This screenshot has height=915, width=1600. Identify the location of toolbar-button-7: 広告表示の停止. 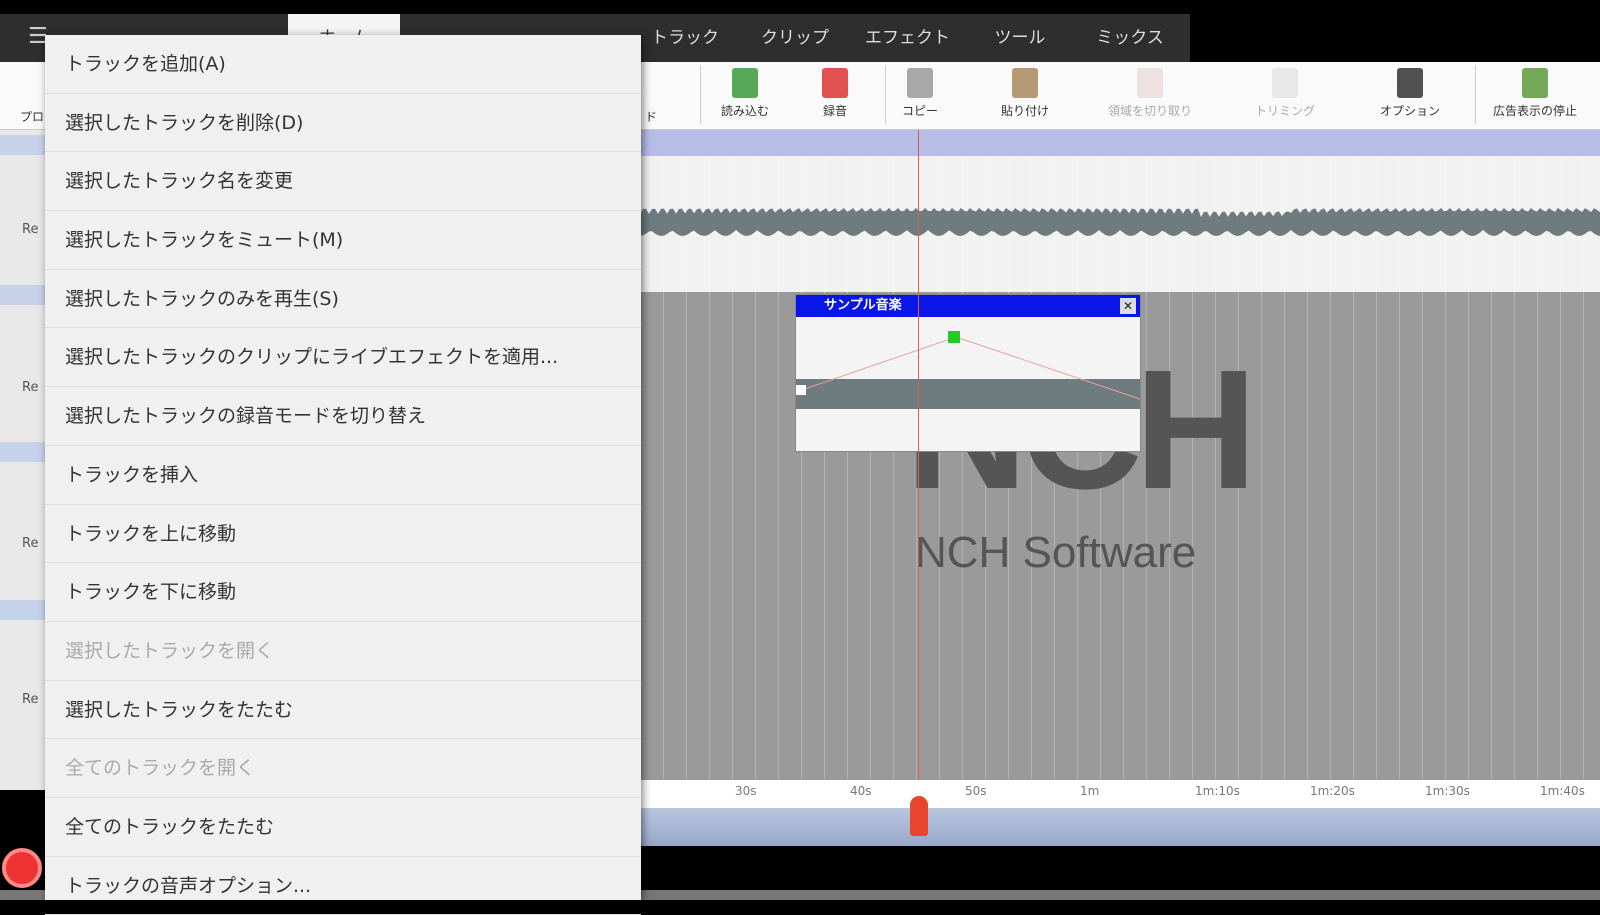
(1535, 92).